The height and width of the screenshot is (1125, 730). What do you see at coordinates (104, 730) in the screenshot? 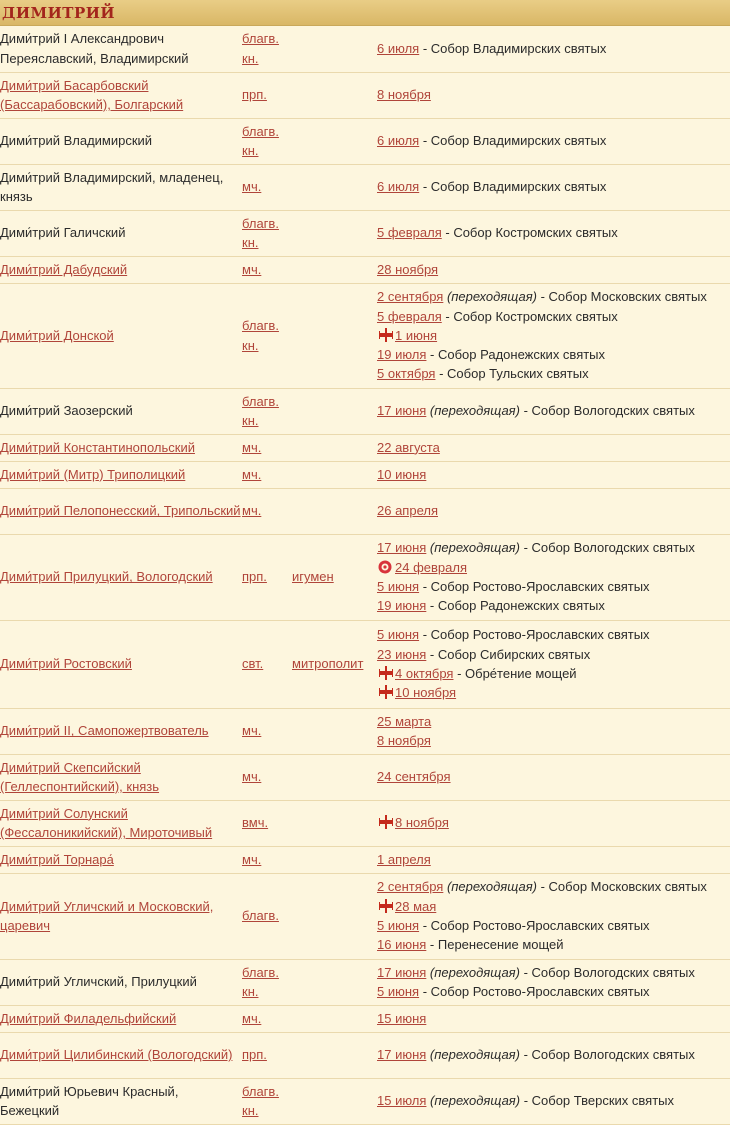
I see `saint-name: Дими́трий II, Самопожертвователь` at bounding box center [104, 730].